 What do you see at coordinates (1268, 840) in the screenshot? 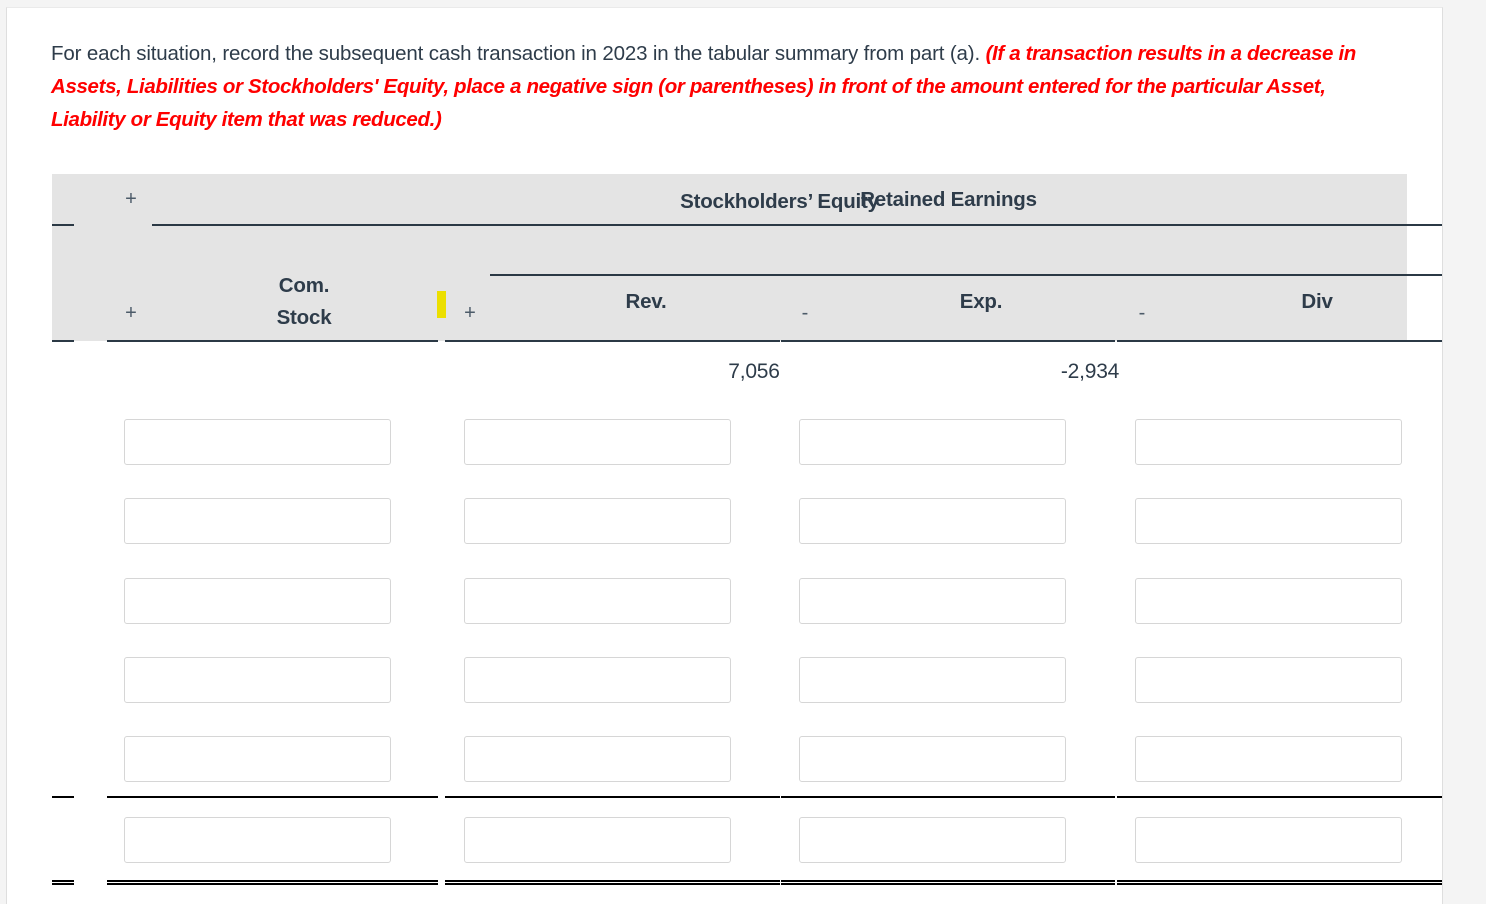
I see `entry-input-div-row6` at bounding box center [1268, 840].